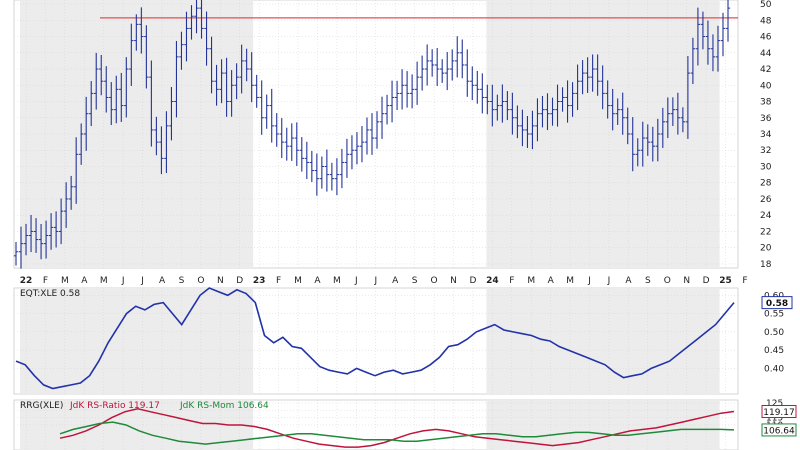 This screenshot has height=450, width=800. Describe the element at coordinates (766, 249) in the screenshot. I see `price-y-tick-1: 20` at that location.